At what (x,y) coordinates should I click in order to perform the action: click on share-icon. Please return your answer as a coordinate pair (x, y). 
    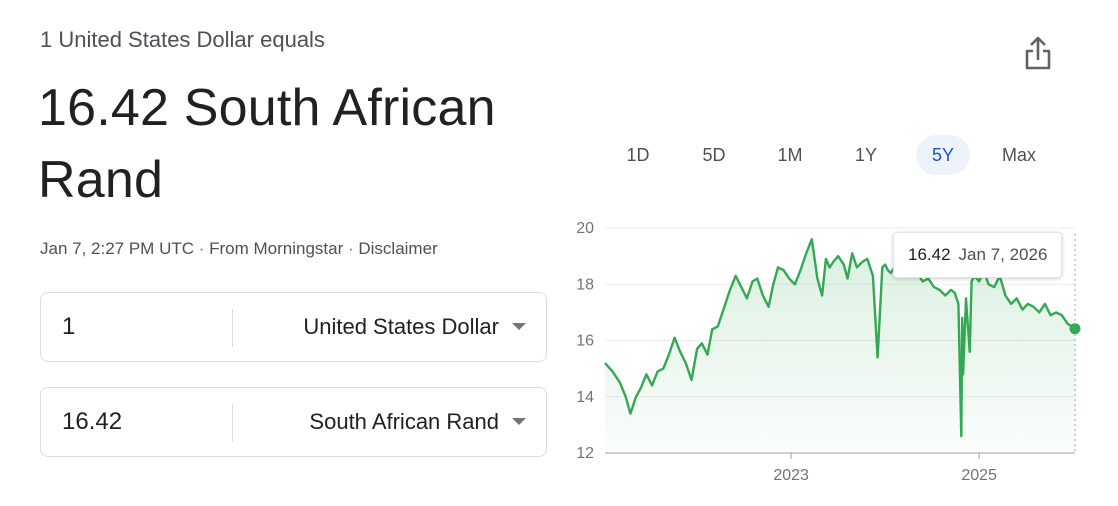
    Looking at the image, I should click on (1038, 53).